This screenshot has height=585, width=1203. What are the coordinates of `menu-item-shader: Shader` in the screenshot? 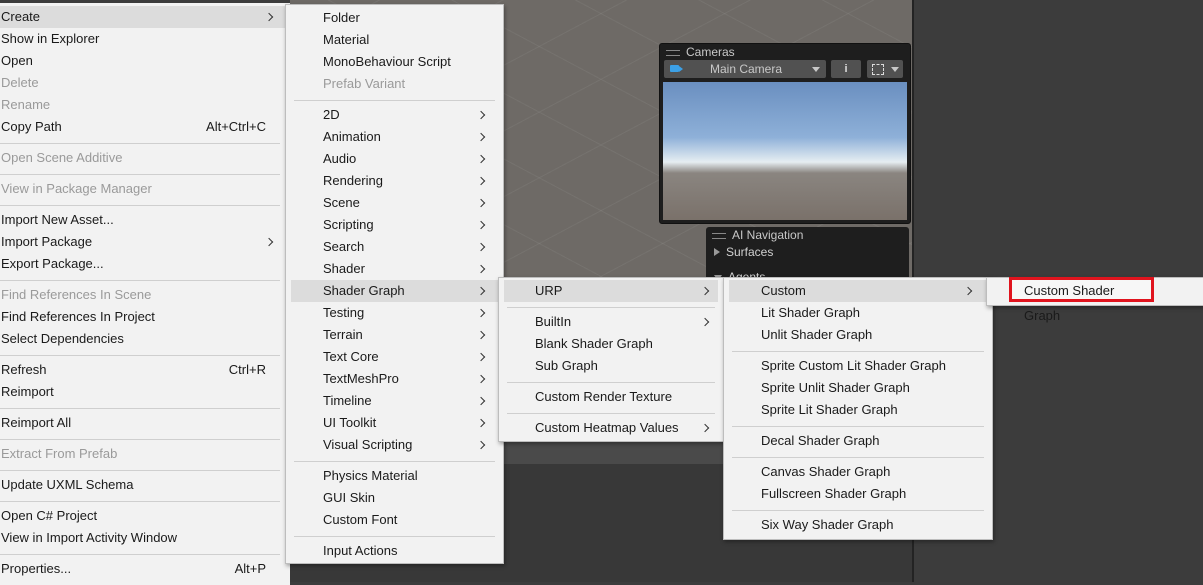 It's located at (394, 269).